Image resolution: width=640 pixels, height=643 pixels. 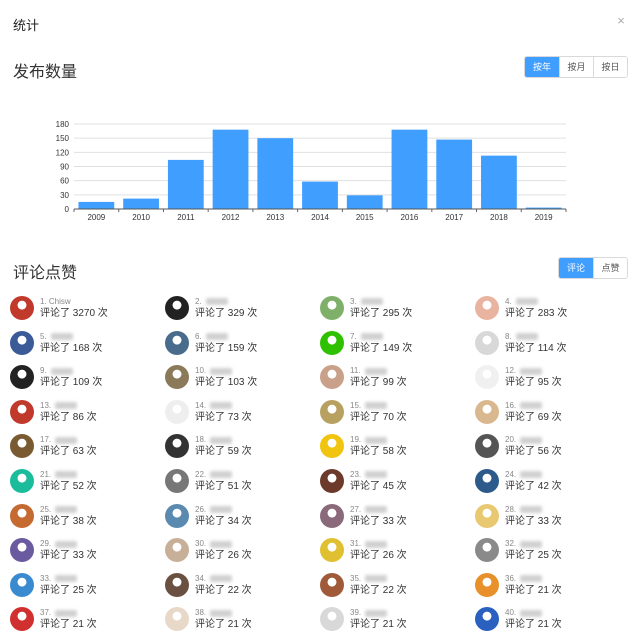 What do you see at coordinates (378, 613) in the screenshot?
I see `user-name: 39.` at bounding box center [378, 613].